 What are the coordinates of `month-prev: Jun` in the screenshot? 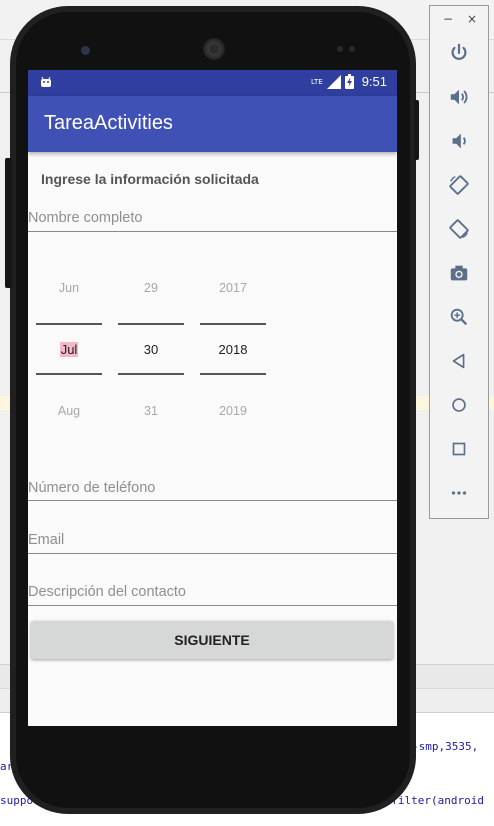 It's located at (69, 288).